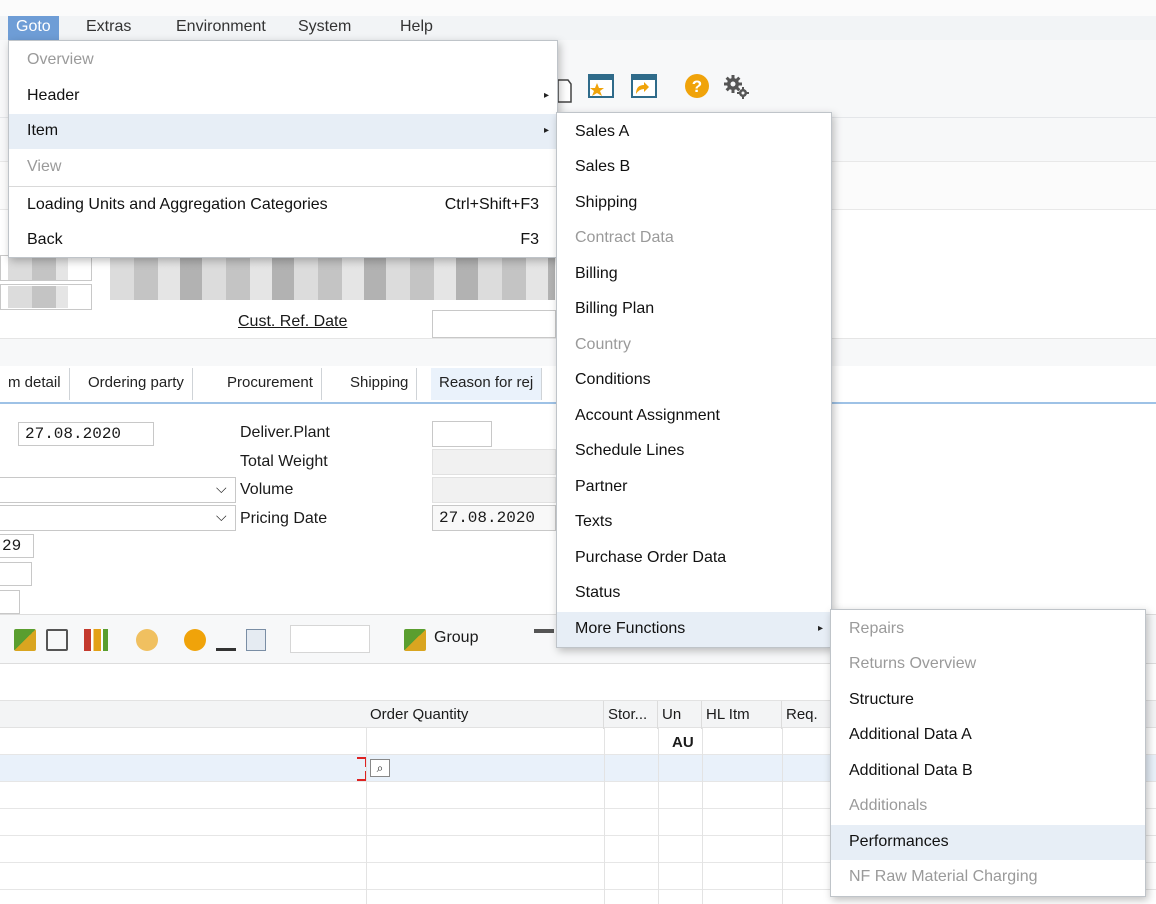 The height and width of the screenshot is (904, 1156). What do you see at coordinates (293, 321) in the screenshot?
I see `cust-ref-date-label: Cust. Ref. Date` at bounding box center [293, 321].